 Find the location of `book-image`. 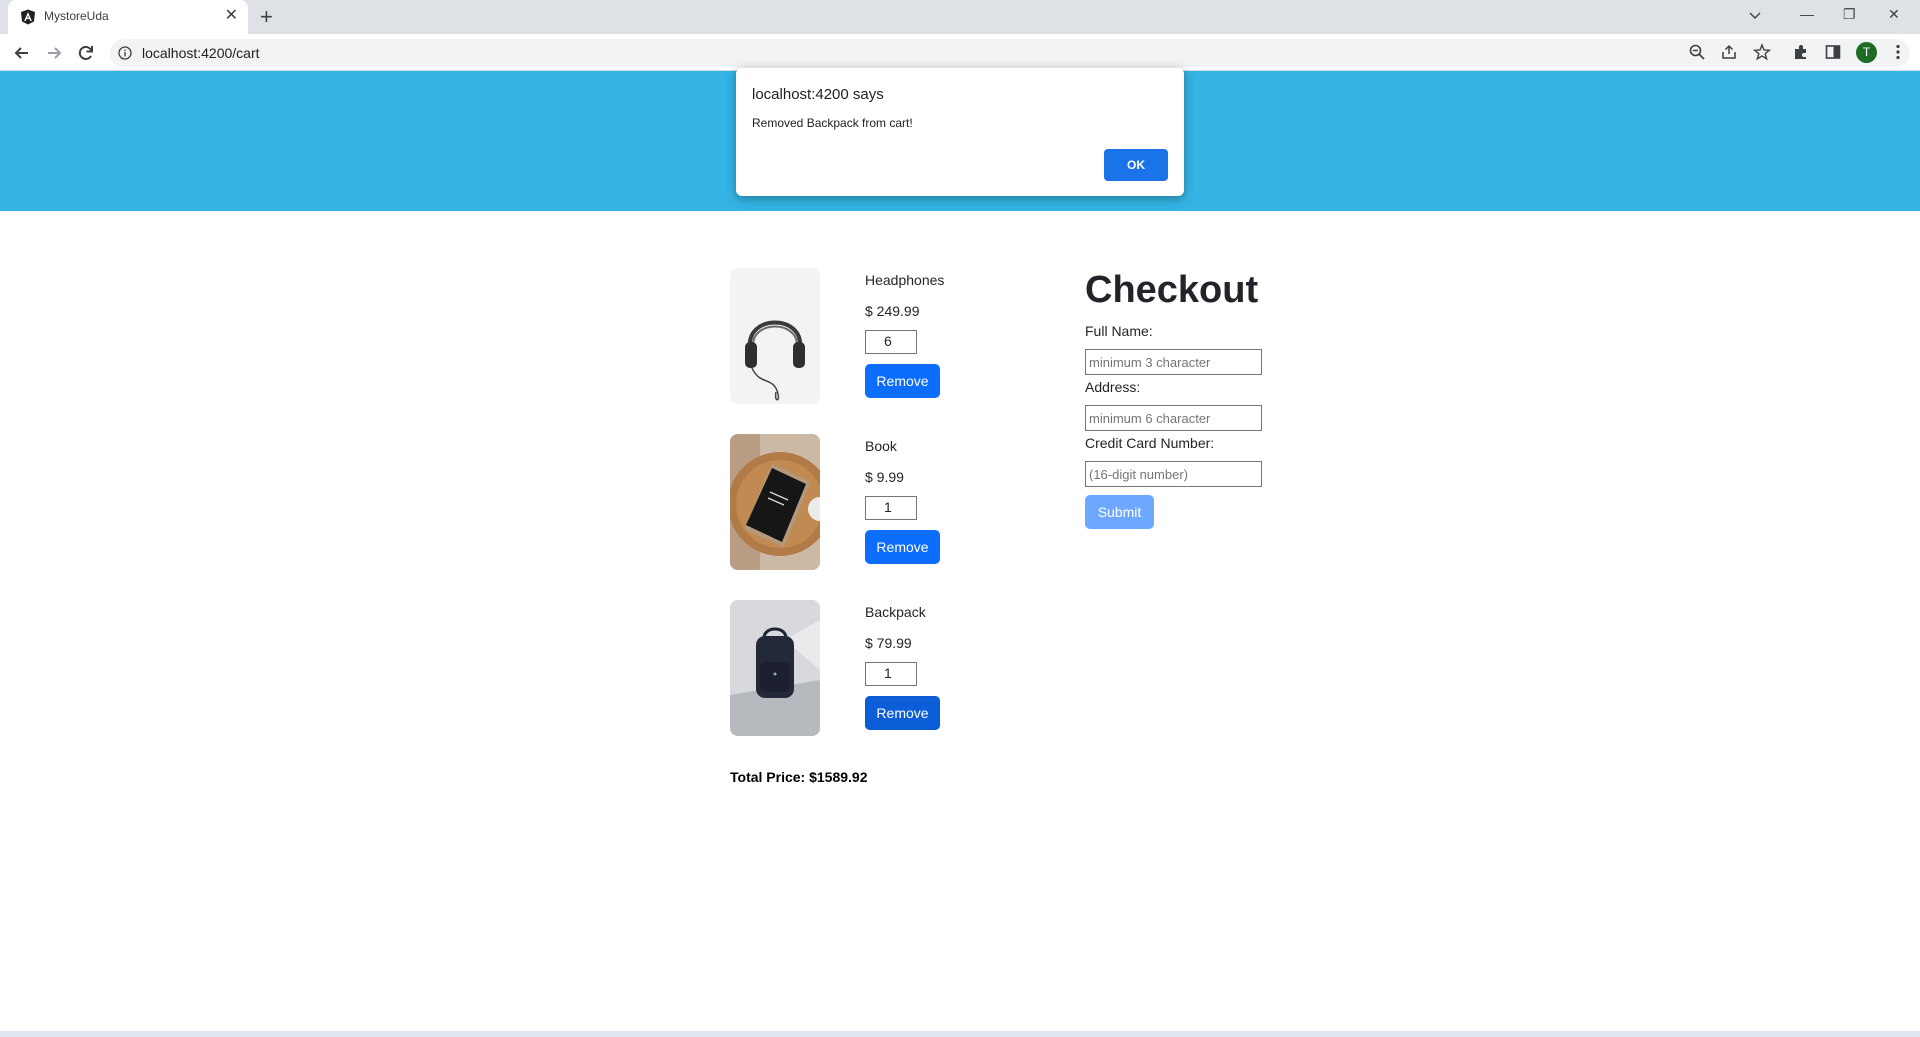

book-image is located at coordinates (775, 502).